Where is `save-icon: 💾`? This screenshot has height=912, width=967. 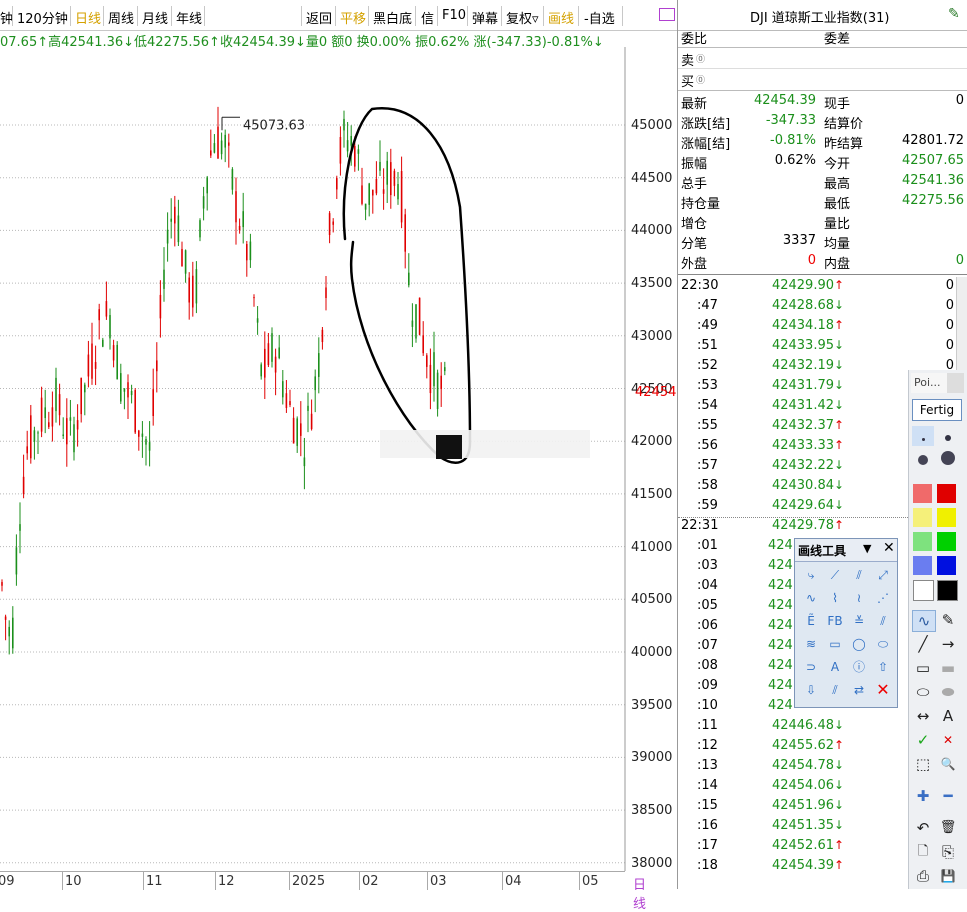 save-icon: 💾 is located at coordinates (948, 876).